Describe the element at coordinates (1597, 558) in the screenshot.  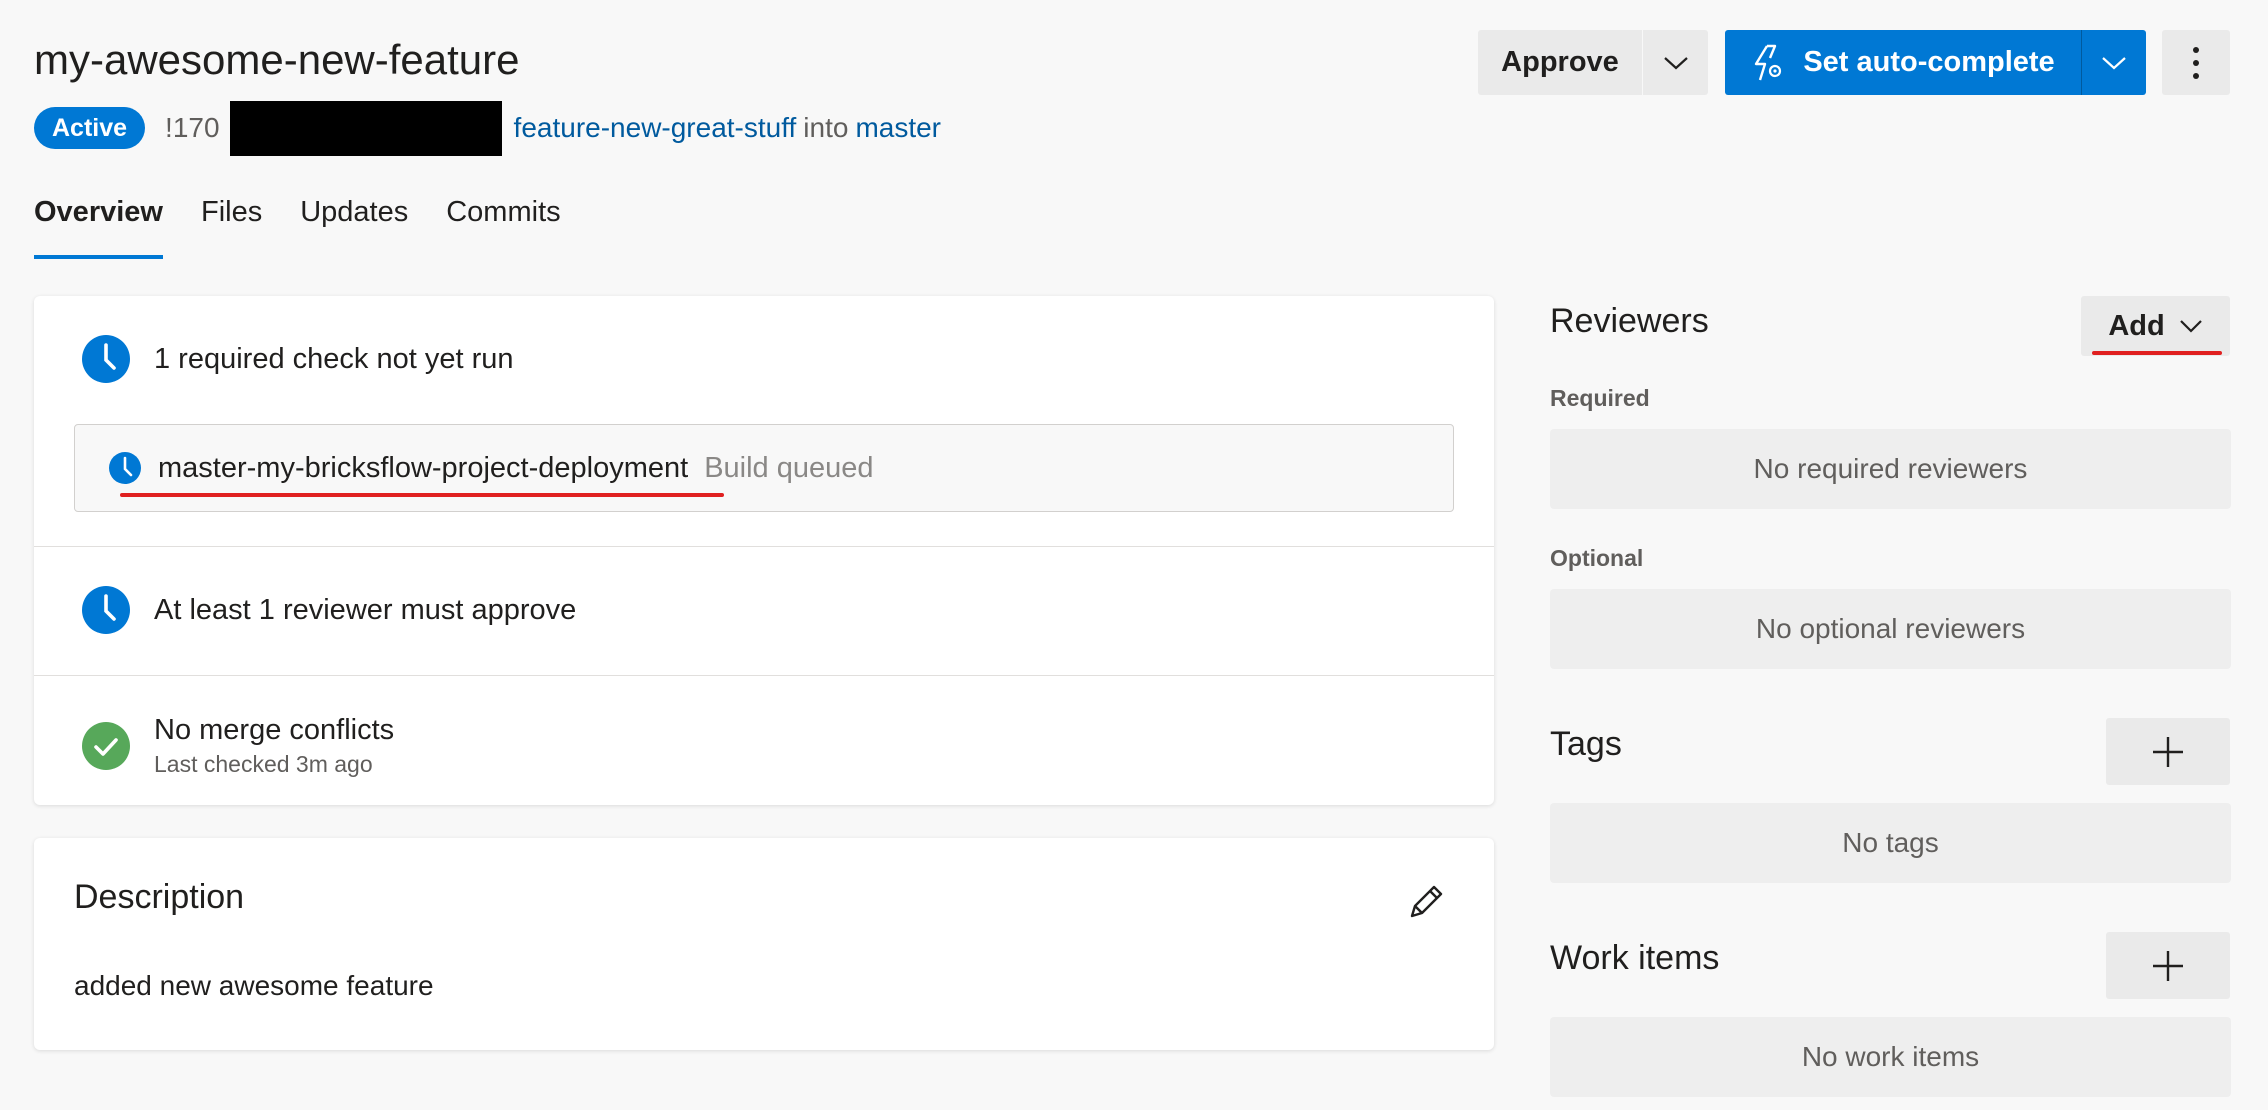
I see `optional-label: Optional` at that location.